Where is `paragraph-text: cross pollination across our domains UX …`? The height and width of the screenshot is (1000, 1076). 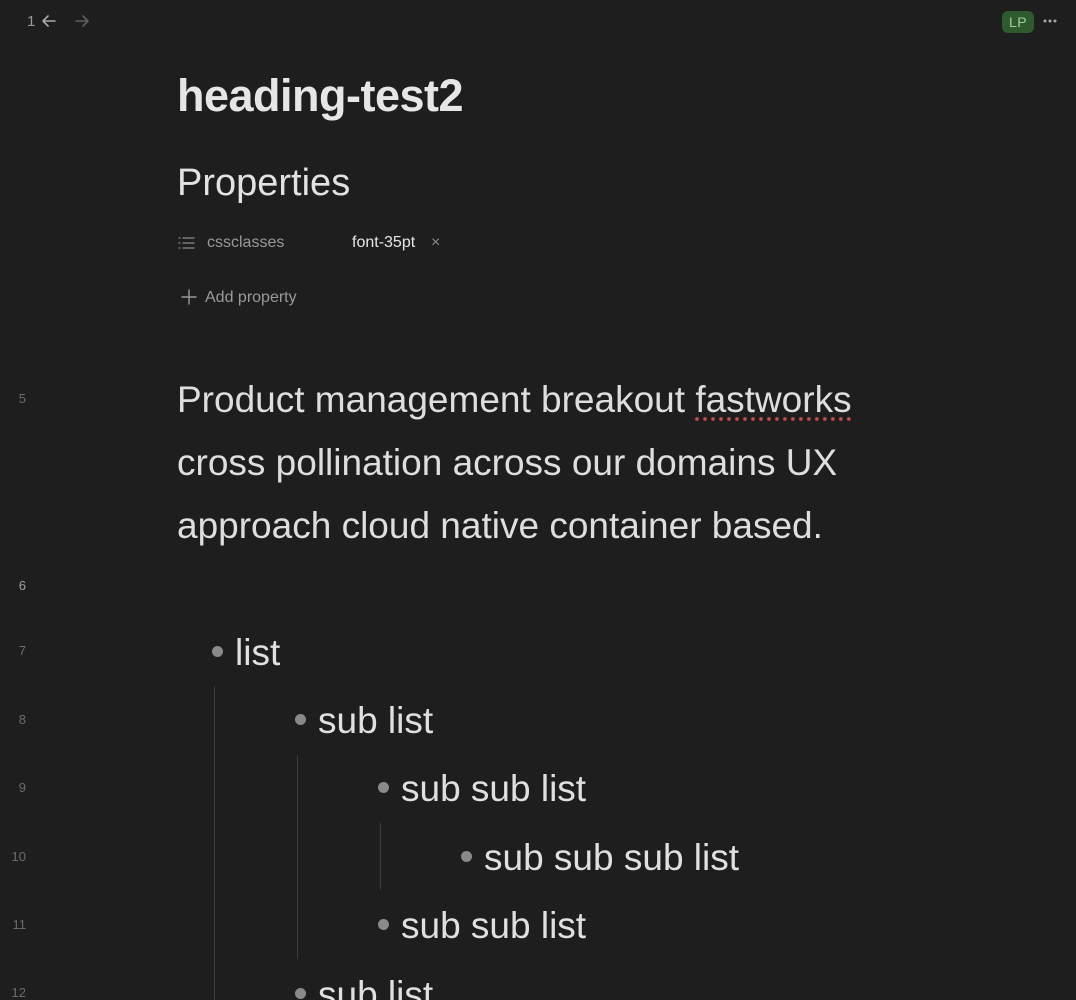 paragraph-text: cross pollination across our domains UX … is located at coordinates (507, 494).